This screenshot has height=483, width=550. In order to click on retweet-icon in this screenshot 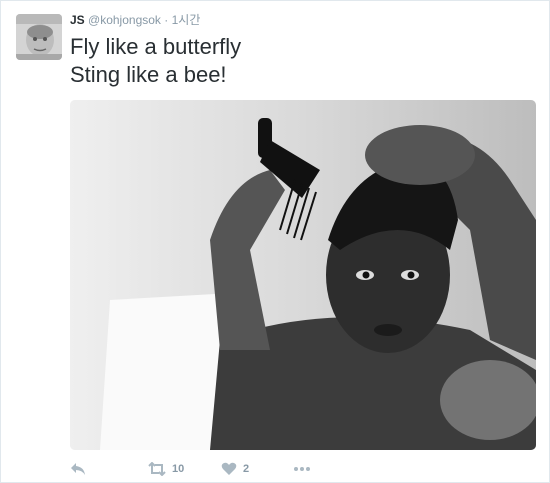, I will do `click(157, 469)`.